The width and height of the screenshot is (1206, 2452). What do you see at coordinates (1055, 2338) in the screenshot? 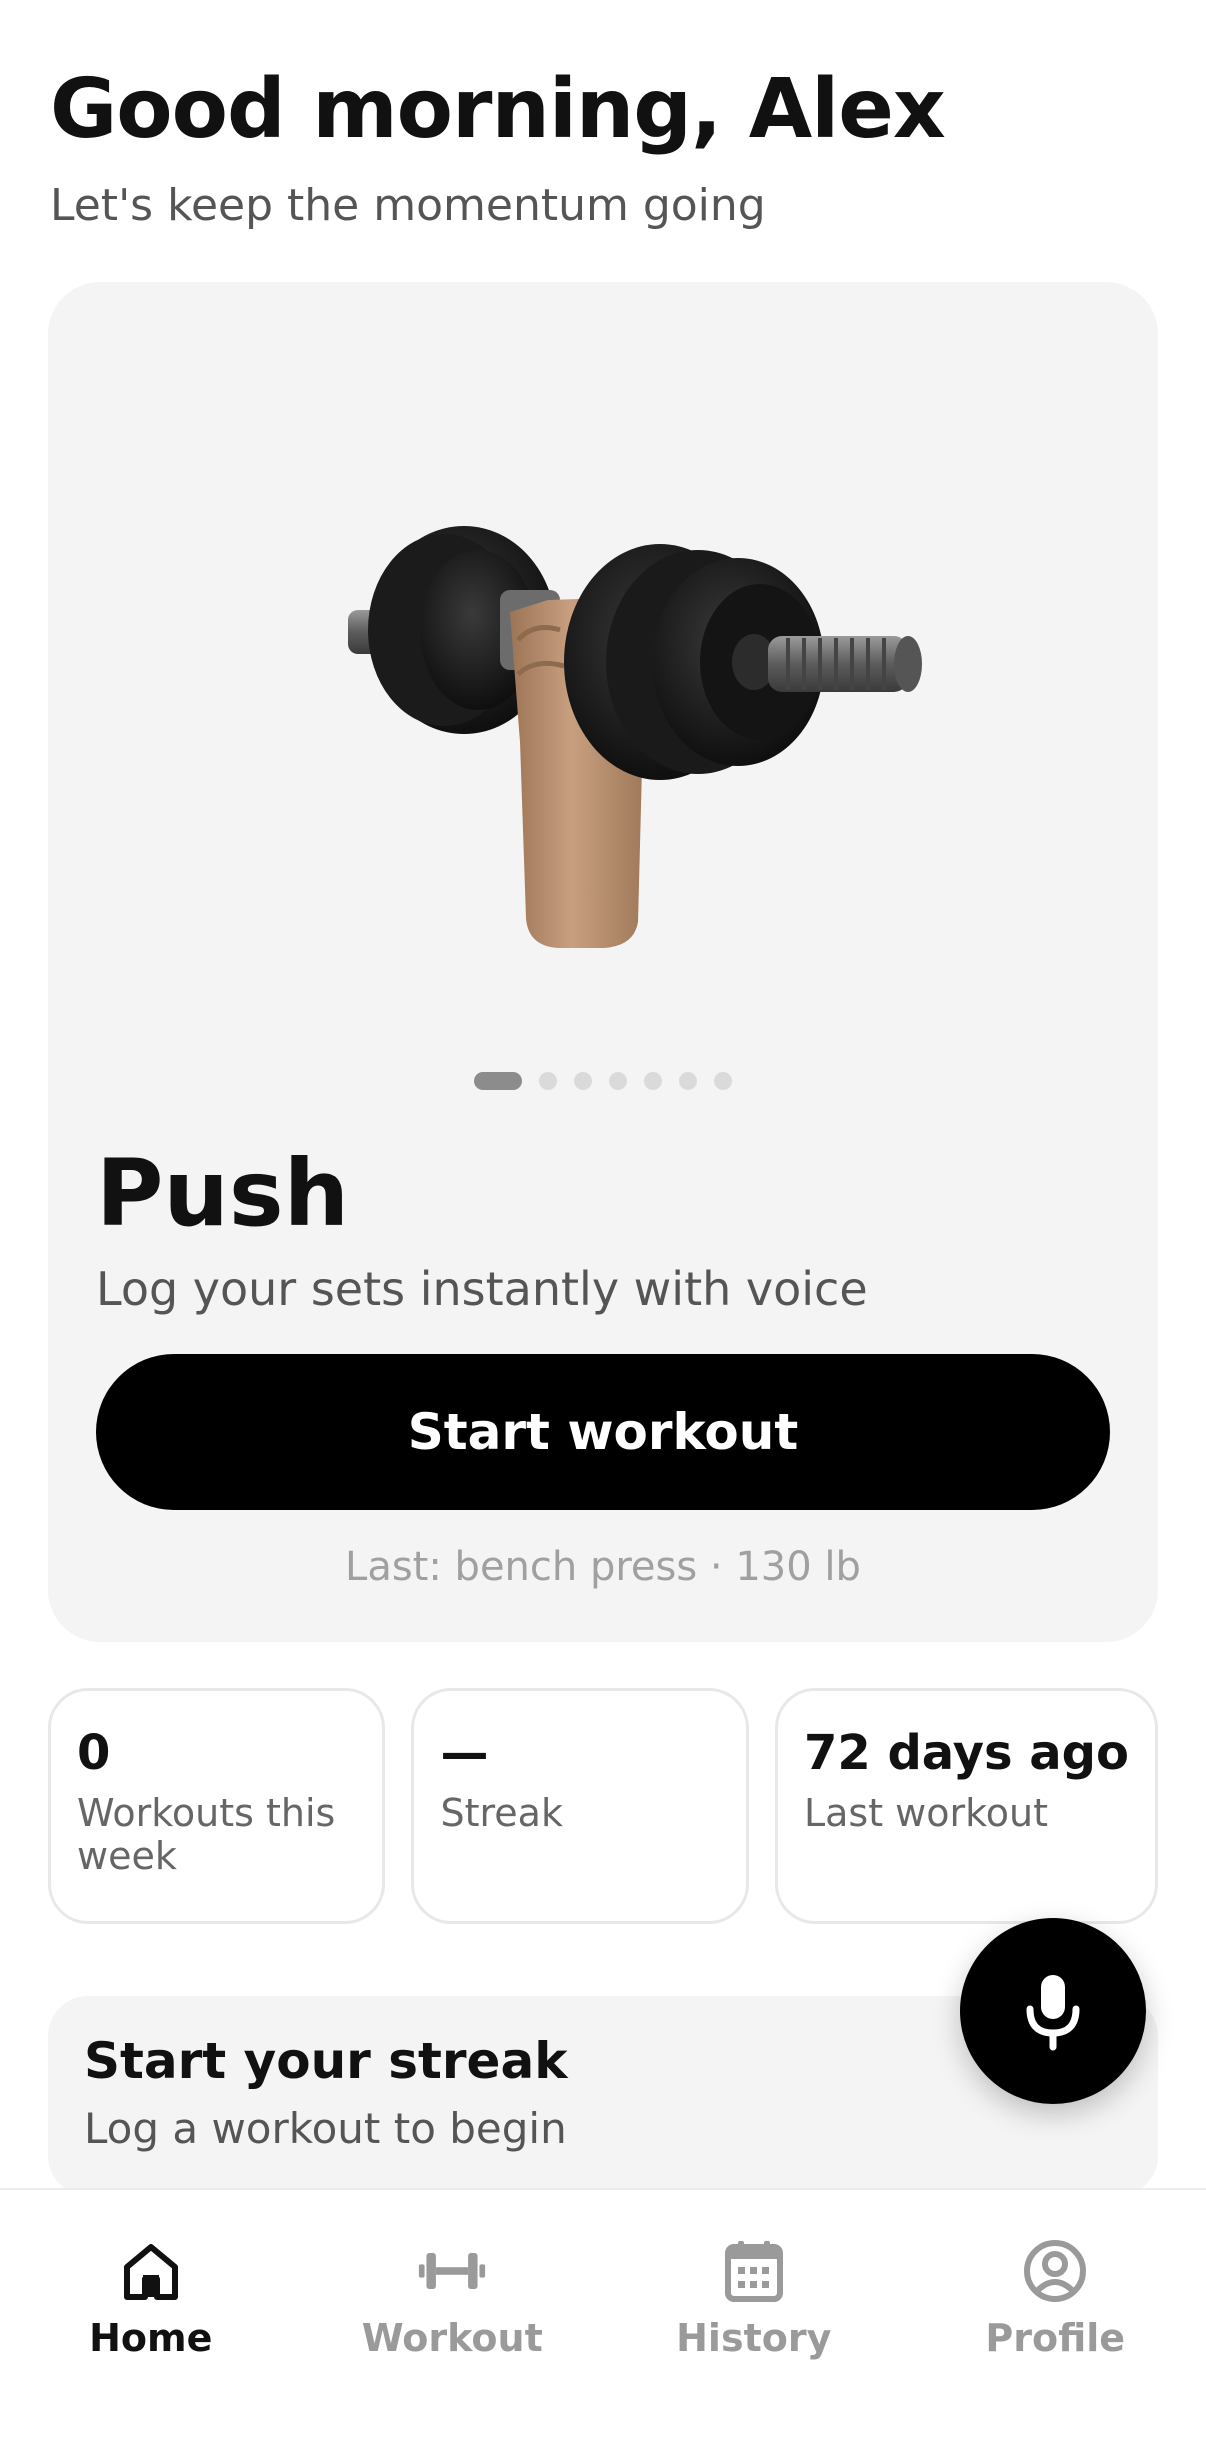
I see `tab-label: Profile` at bounding box center [1055, 2338].